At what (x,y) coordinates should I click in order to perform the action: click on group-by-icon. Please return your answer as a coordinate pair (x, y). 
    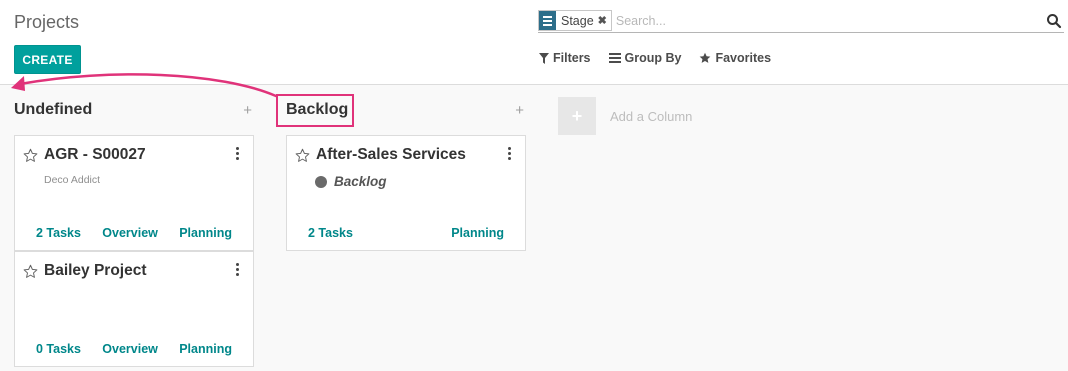
    Looking at the image, I should click on (547, 20).